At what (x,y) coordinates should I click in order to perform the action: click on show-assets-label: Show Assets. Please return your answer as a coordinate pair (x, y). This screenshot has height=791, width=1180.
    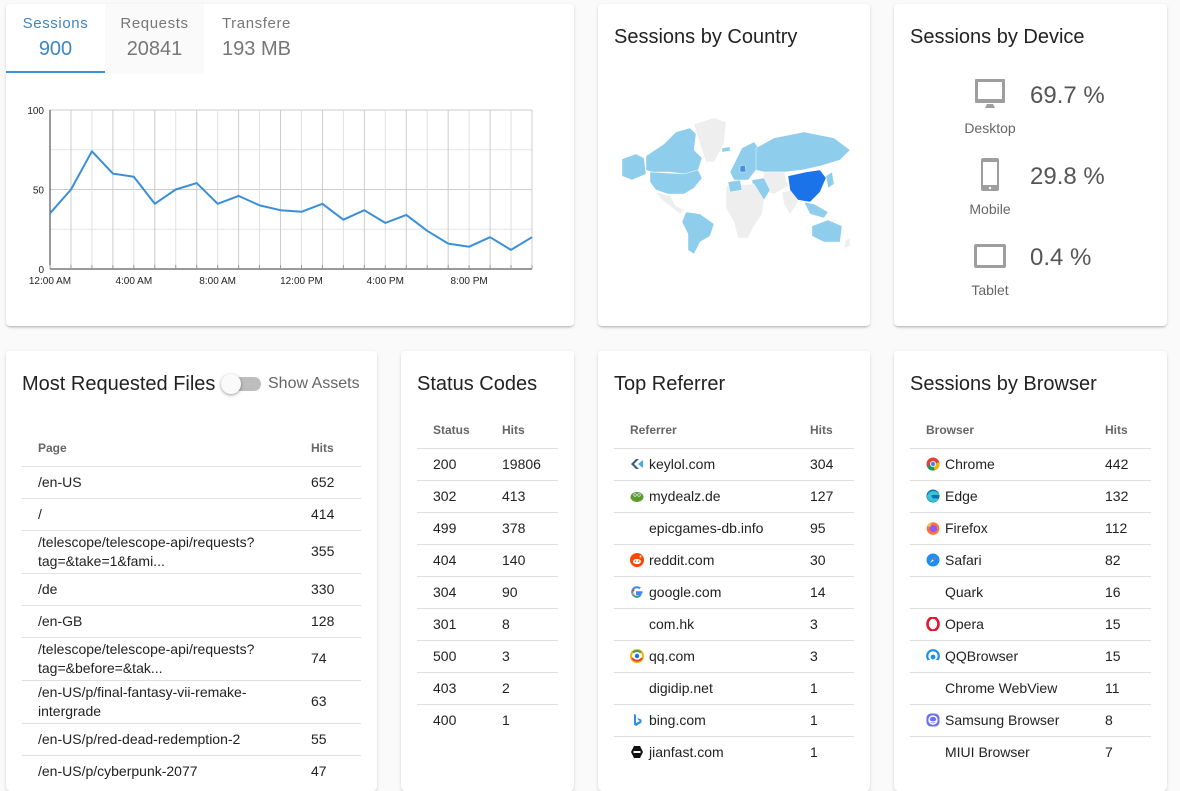
    Looking at the image, I should click on (314, 384).